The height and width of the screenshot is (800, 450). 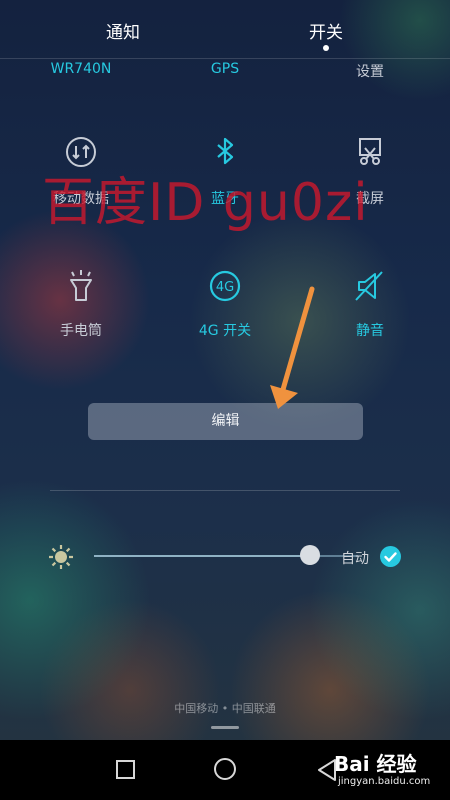 I want to click on check-icon, so click(x=390, y=557).